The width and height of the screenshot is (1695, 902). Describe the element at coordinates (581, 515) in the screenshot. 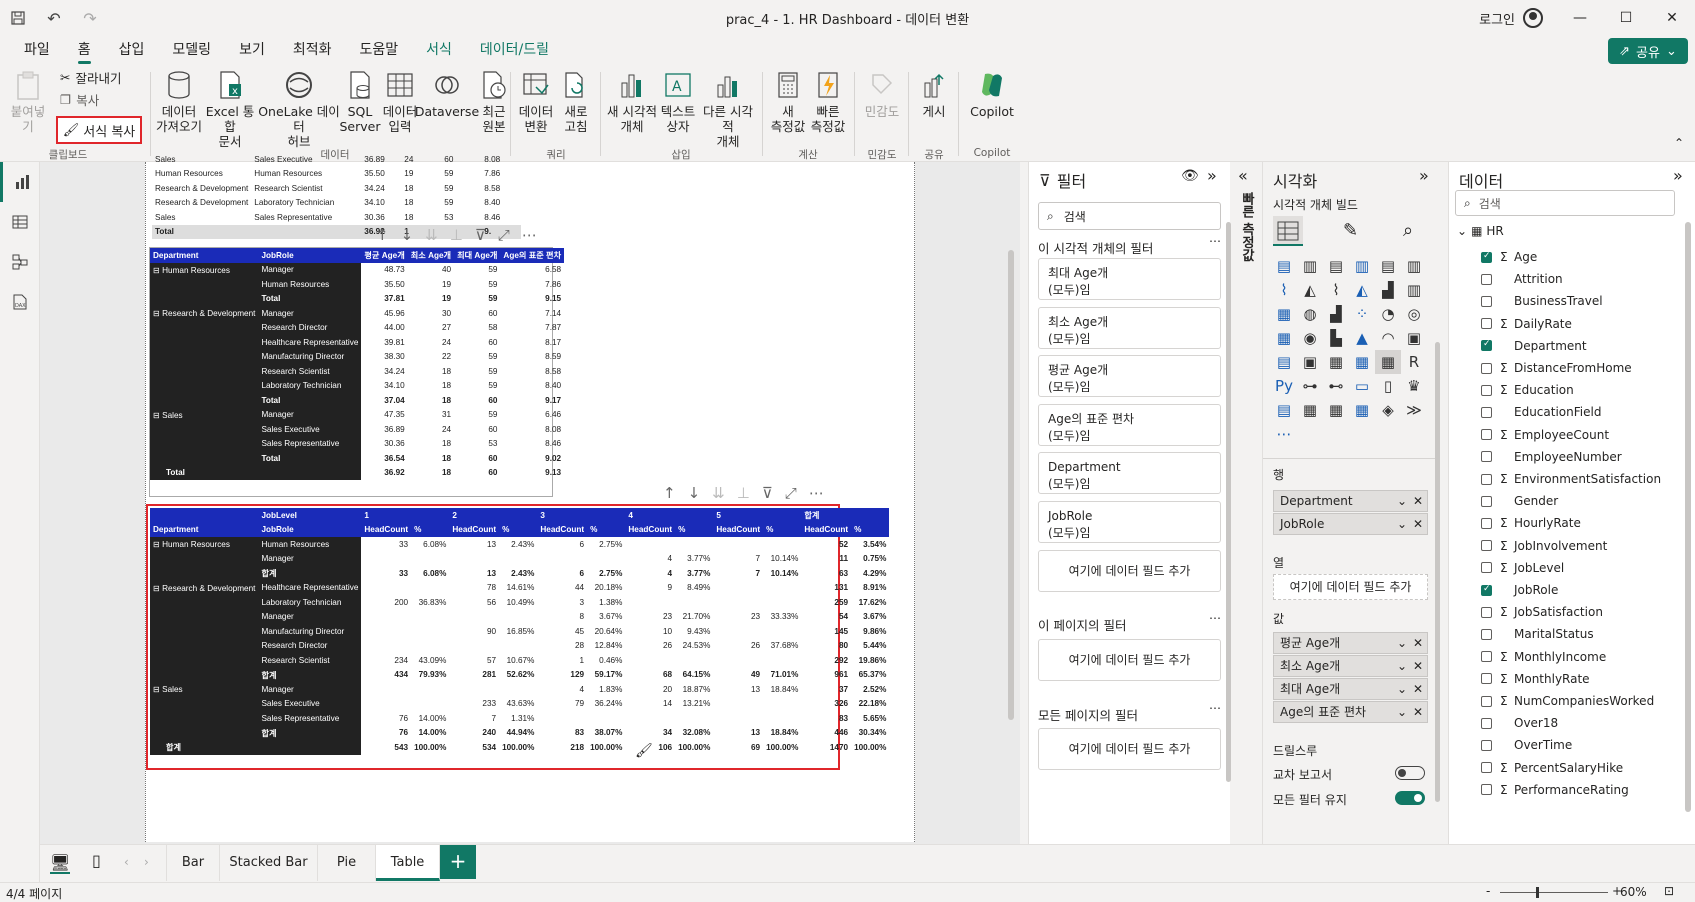

I see `column-header: 3` at that location.